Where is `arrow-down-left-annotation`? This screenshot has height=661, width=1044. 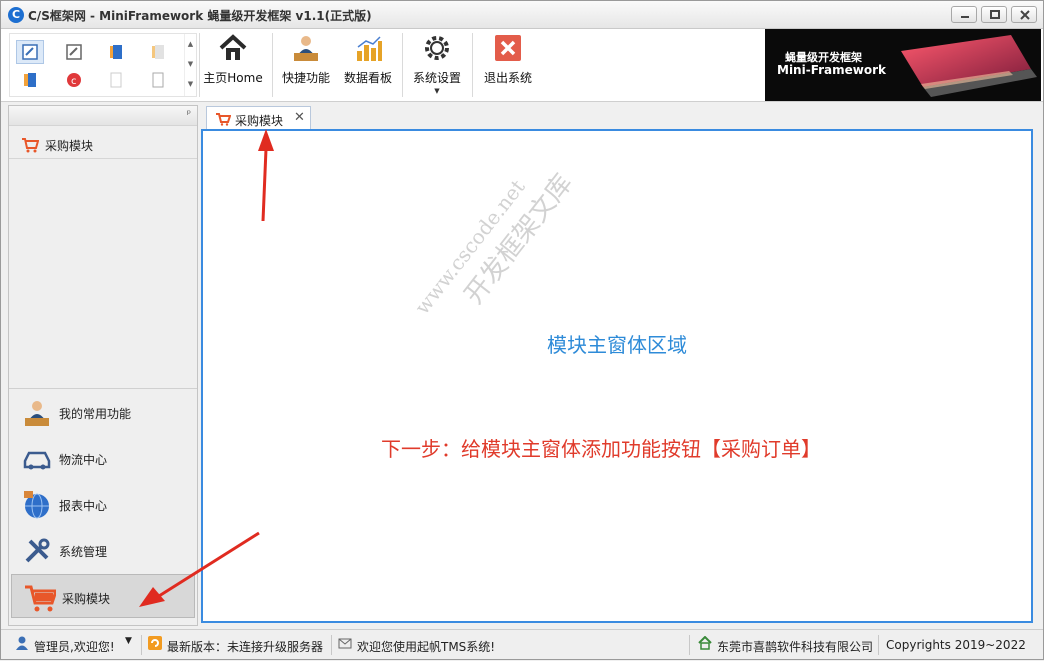 arrow-down-left-annotation is located at coordinates (199, 569).